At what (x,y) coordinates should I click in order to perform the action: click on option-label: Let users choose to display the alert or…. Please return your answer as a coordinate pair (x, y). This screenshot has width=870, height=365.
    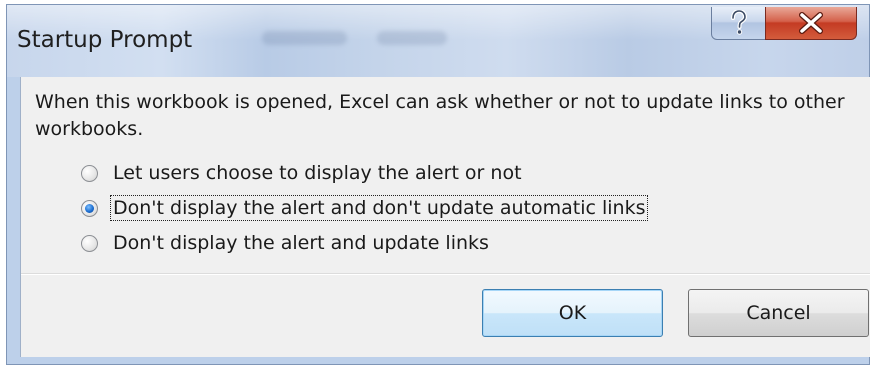
    Looking at the image, I should click on (317, 173).